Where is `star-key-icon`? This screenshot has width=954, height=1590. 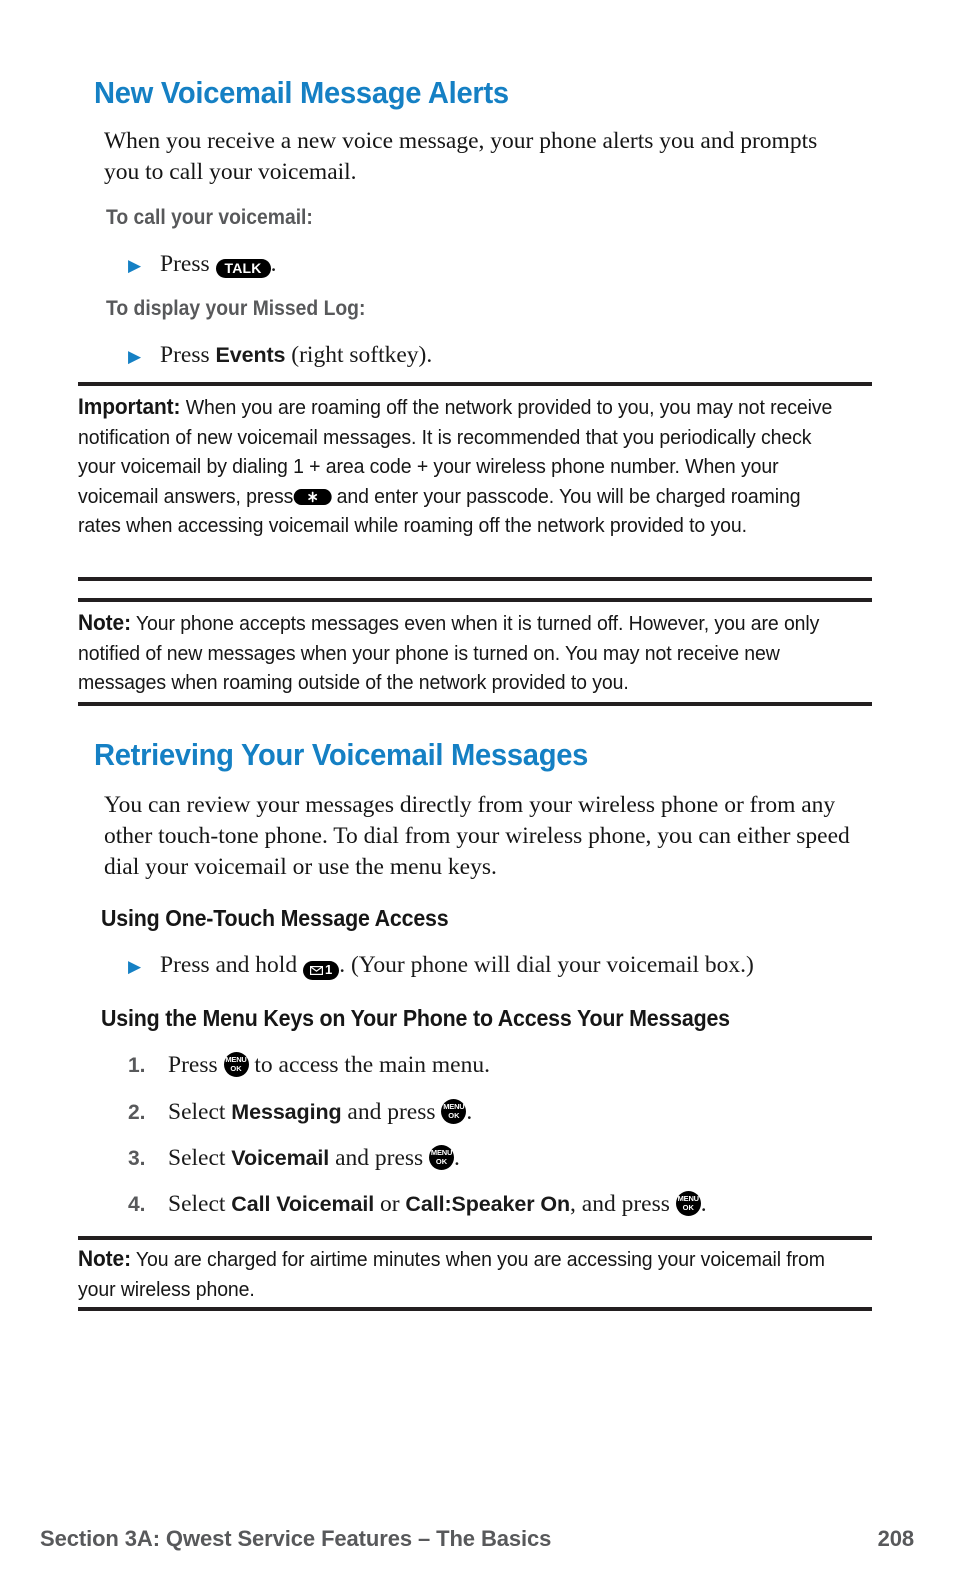
star-key-icon is located at coordinates (312, 496).